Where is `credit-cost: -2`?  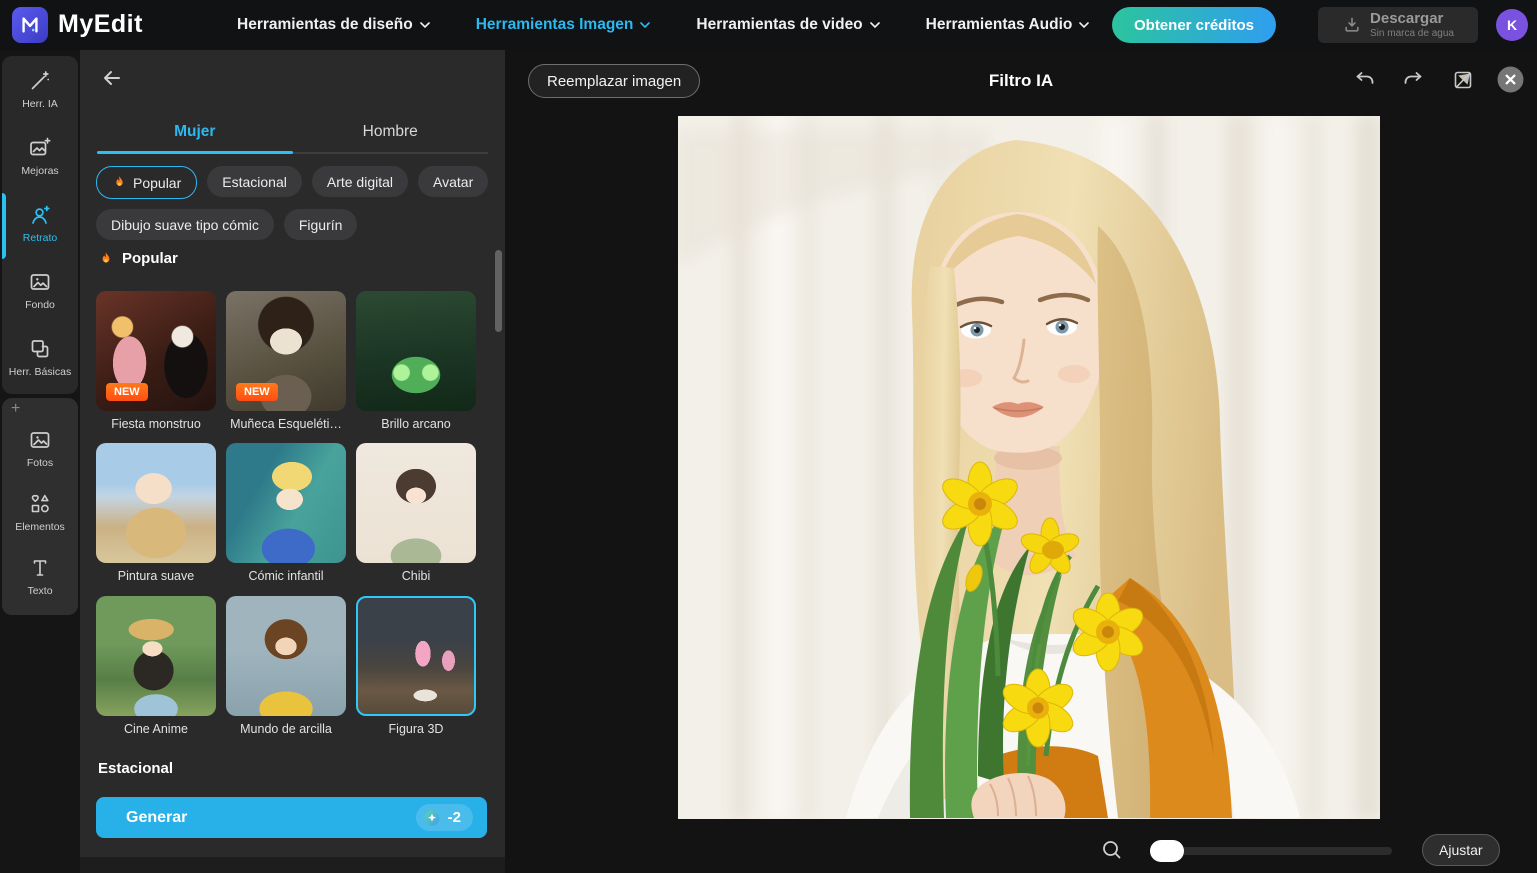 credit-cost: -2 is located at coordinates (454, 817).